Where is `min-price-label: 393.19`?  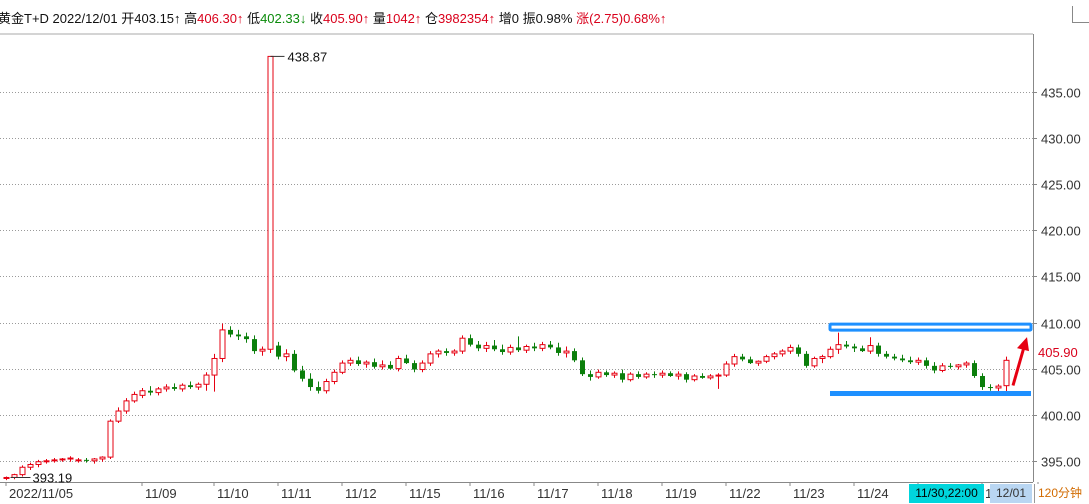 min-price-label: 393.19 is located at coordinates (53, 477).